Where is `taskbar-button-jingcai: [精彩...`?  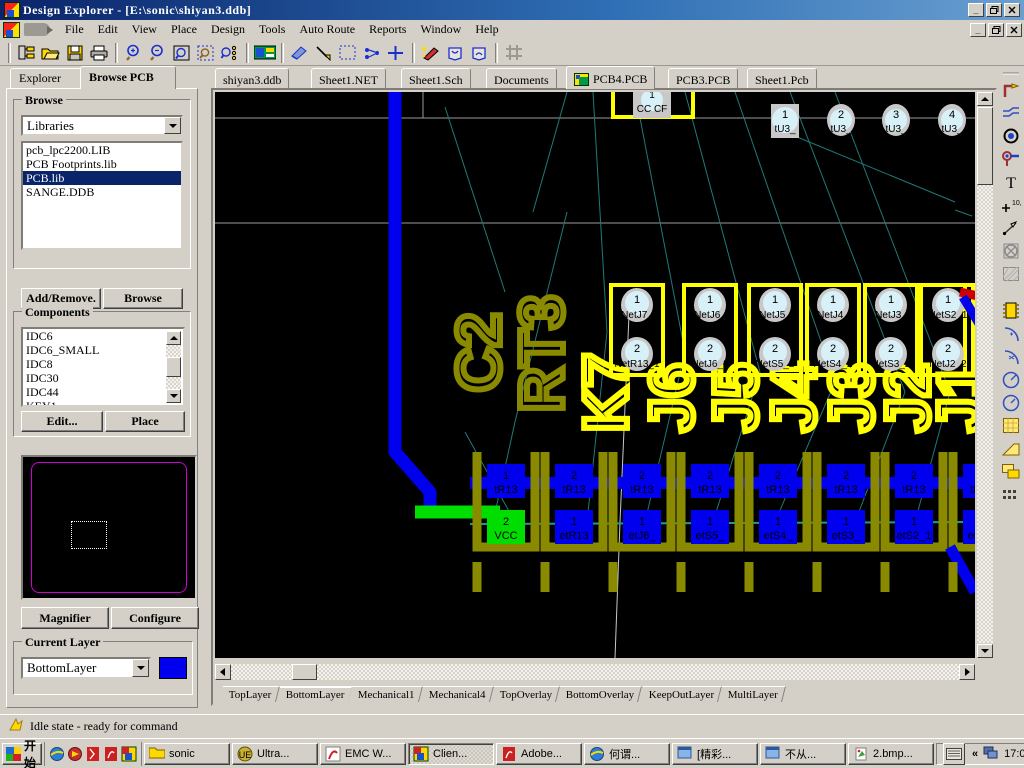 taskbar-button-jingcai: [精彩... is located at coordinates (715, 753).